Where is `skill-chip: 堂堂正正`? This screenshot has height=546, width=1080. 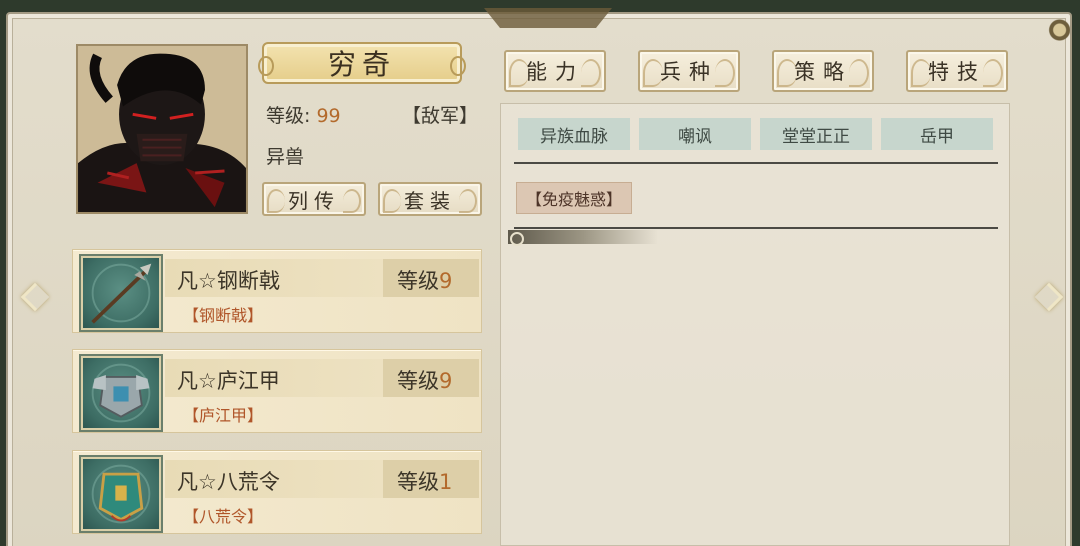 skill-chip: 堂堂正正 is located at coordinates (816, 134).